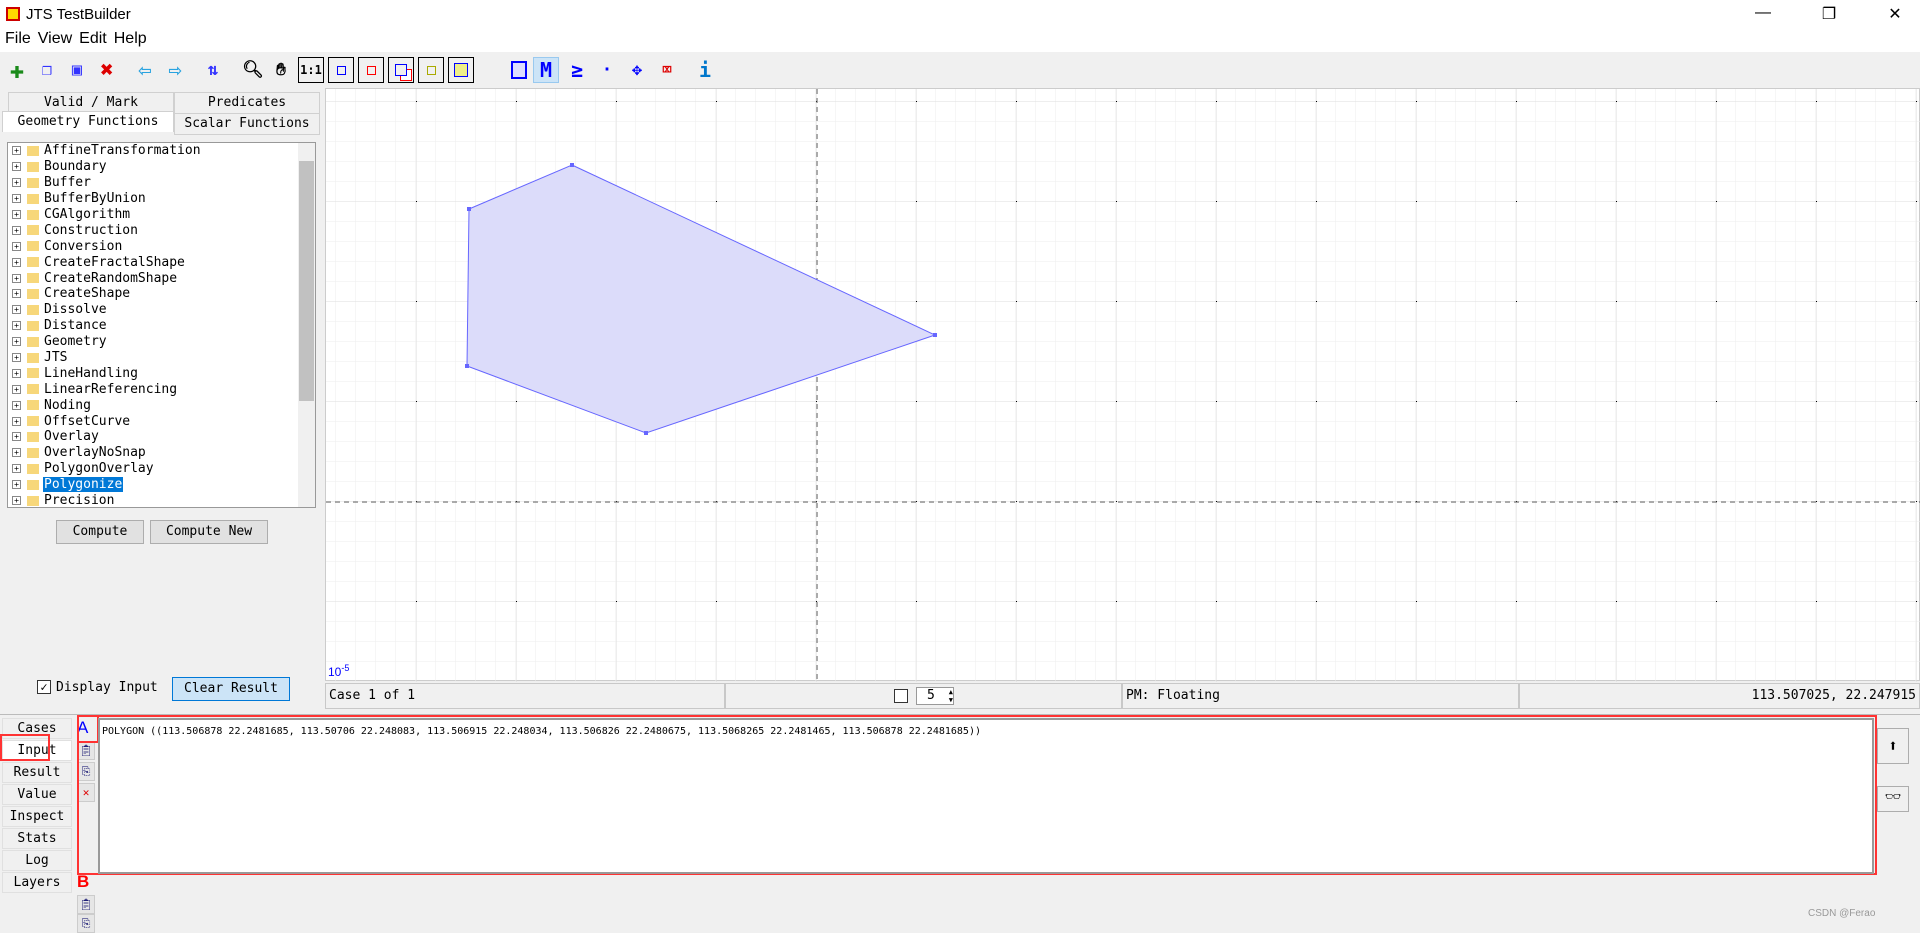 This screenshot has width=1920, height=933. I want to click on copy-b-icon: ⎘, so click(86, 923).